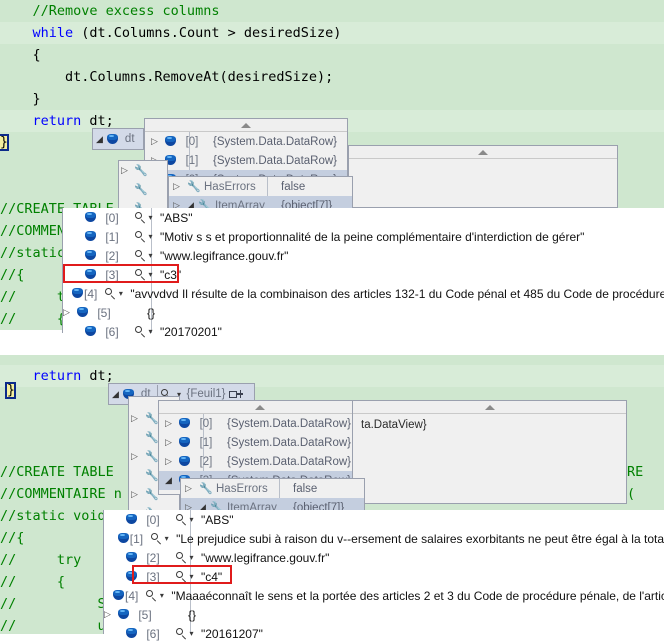 The width and height of the screenshot is (664, 643). I want to click on array-index: [4], so click(132, 595).